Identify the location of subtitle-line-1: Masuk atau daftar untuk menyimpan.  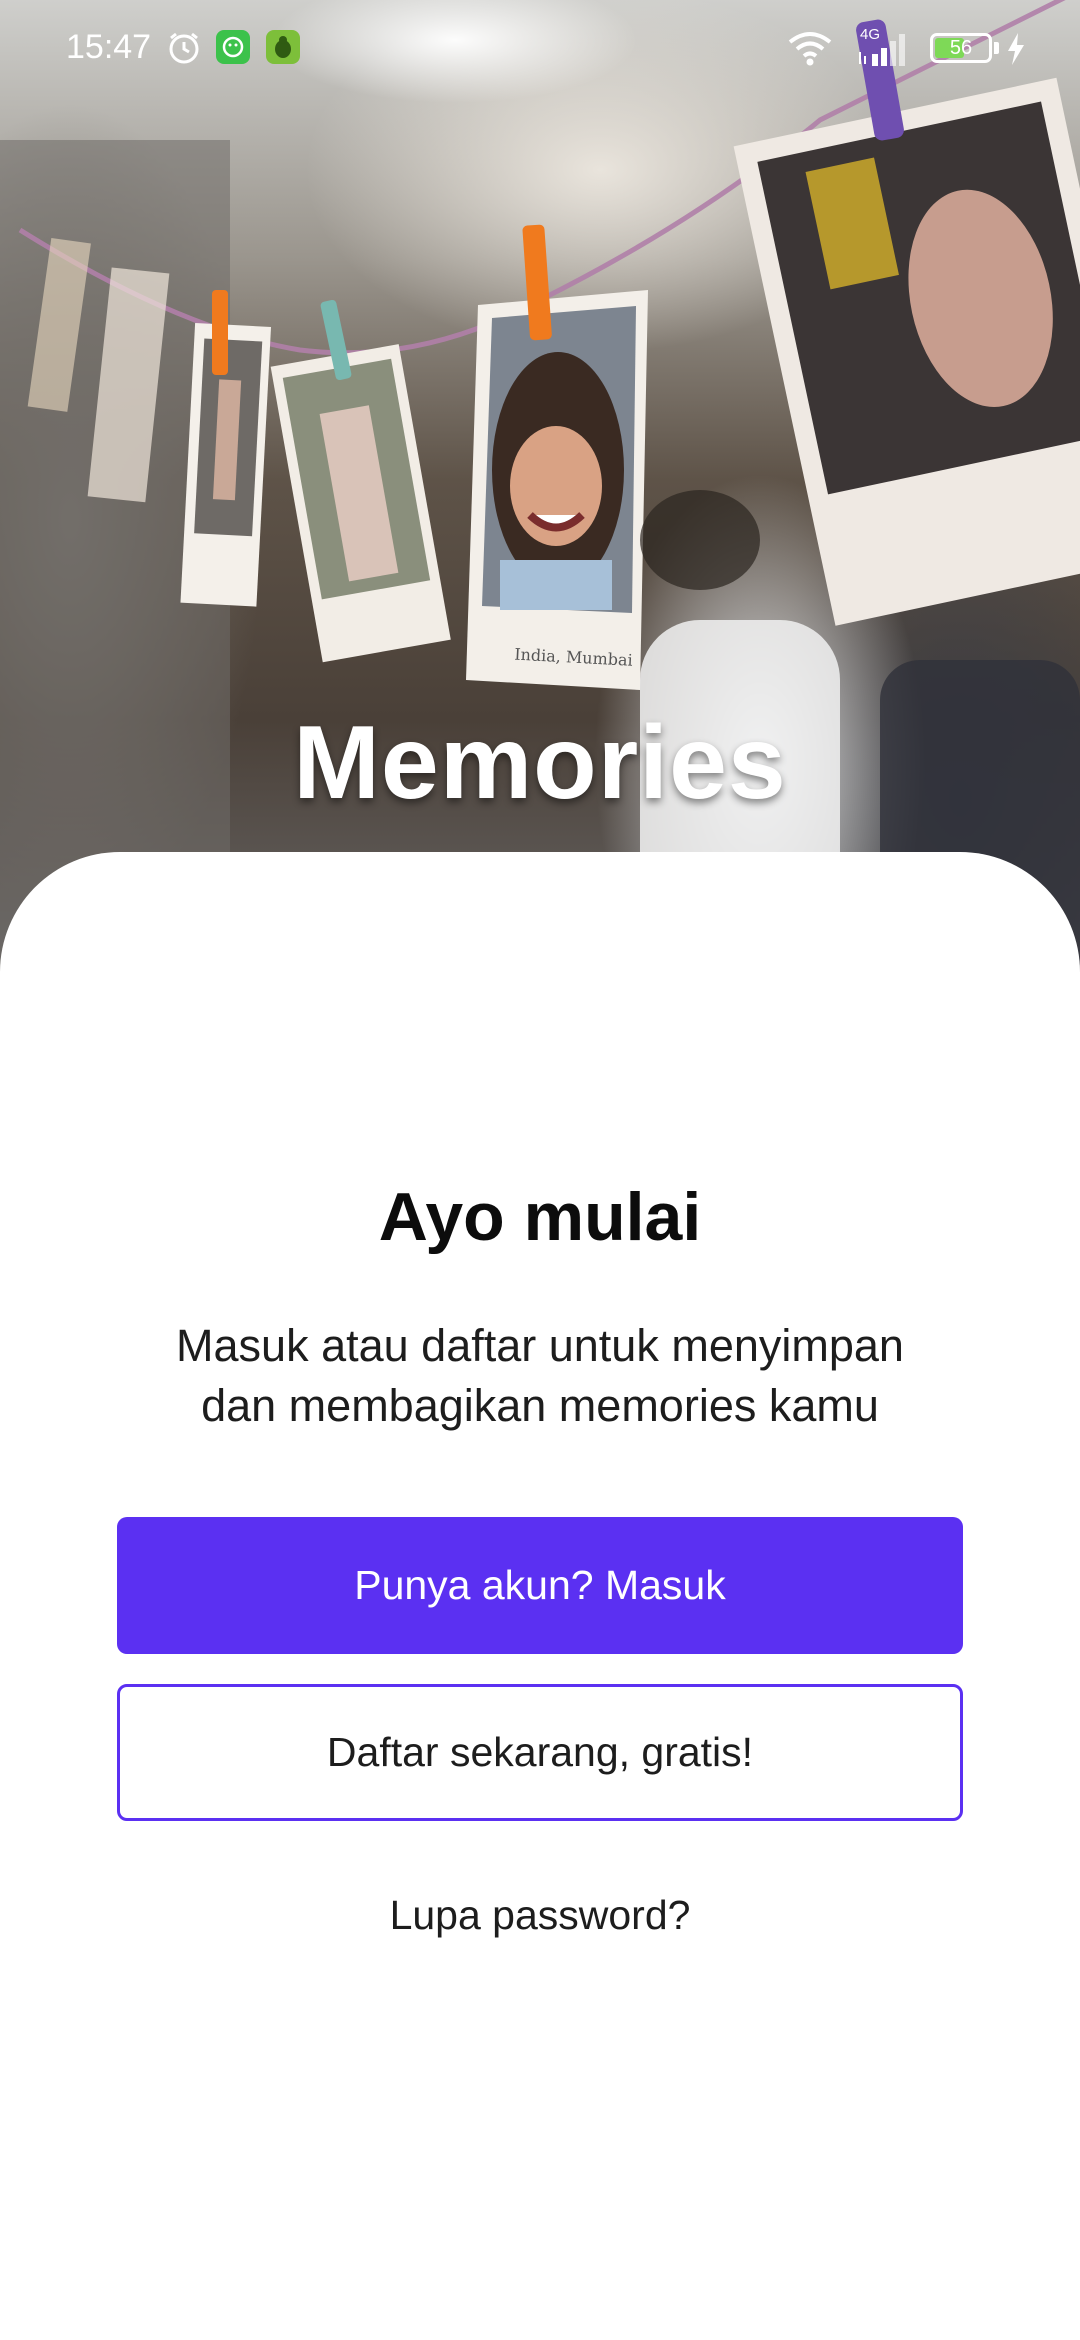
(540, 1345).